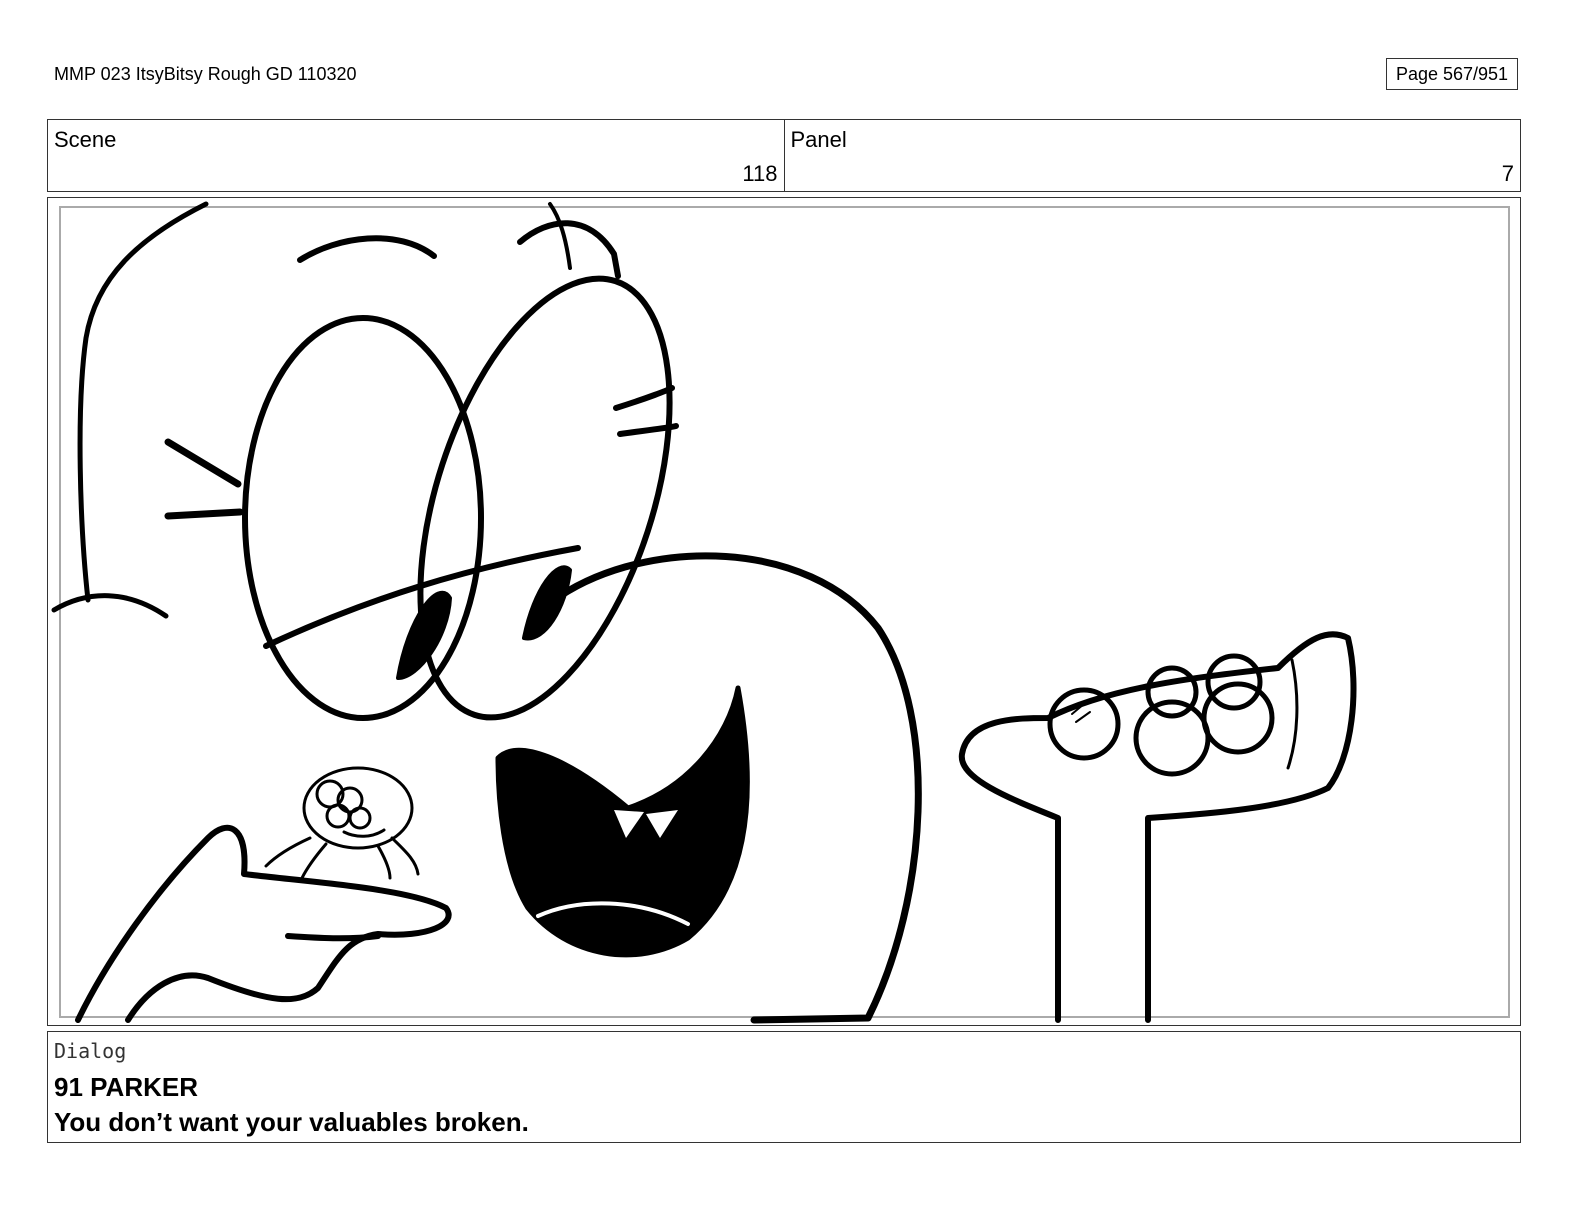  I want to click on dialog-speaker: 91 PARKER, so click(126, 1087).